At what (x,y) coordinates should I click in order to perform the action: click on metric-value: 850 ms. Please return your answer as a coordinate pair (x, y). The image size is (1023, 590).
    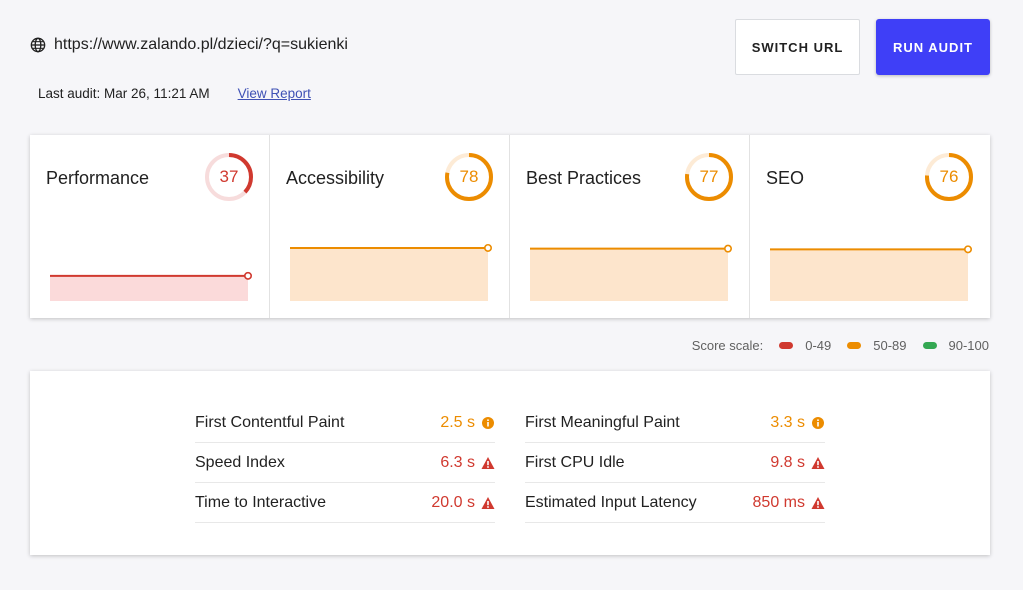
    Looking at the image, I should click on (778, 502).